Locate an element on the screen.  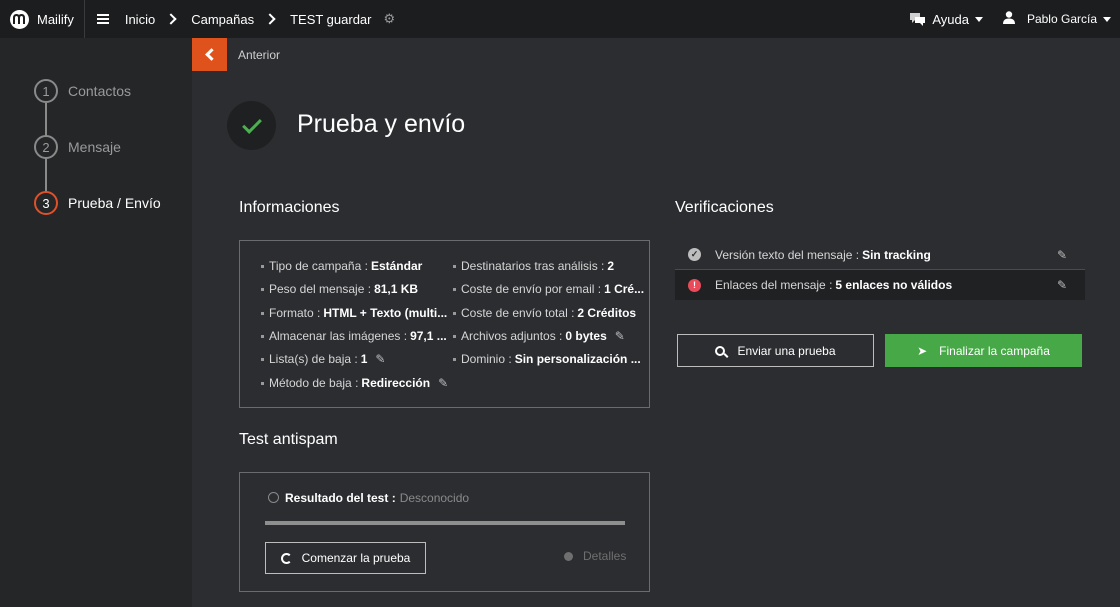
step-label: Contactos is located at coordinates (100, 91).